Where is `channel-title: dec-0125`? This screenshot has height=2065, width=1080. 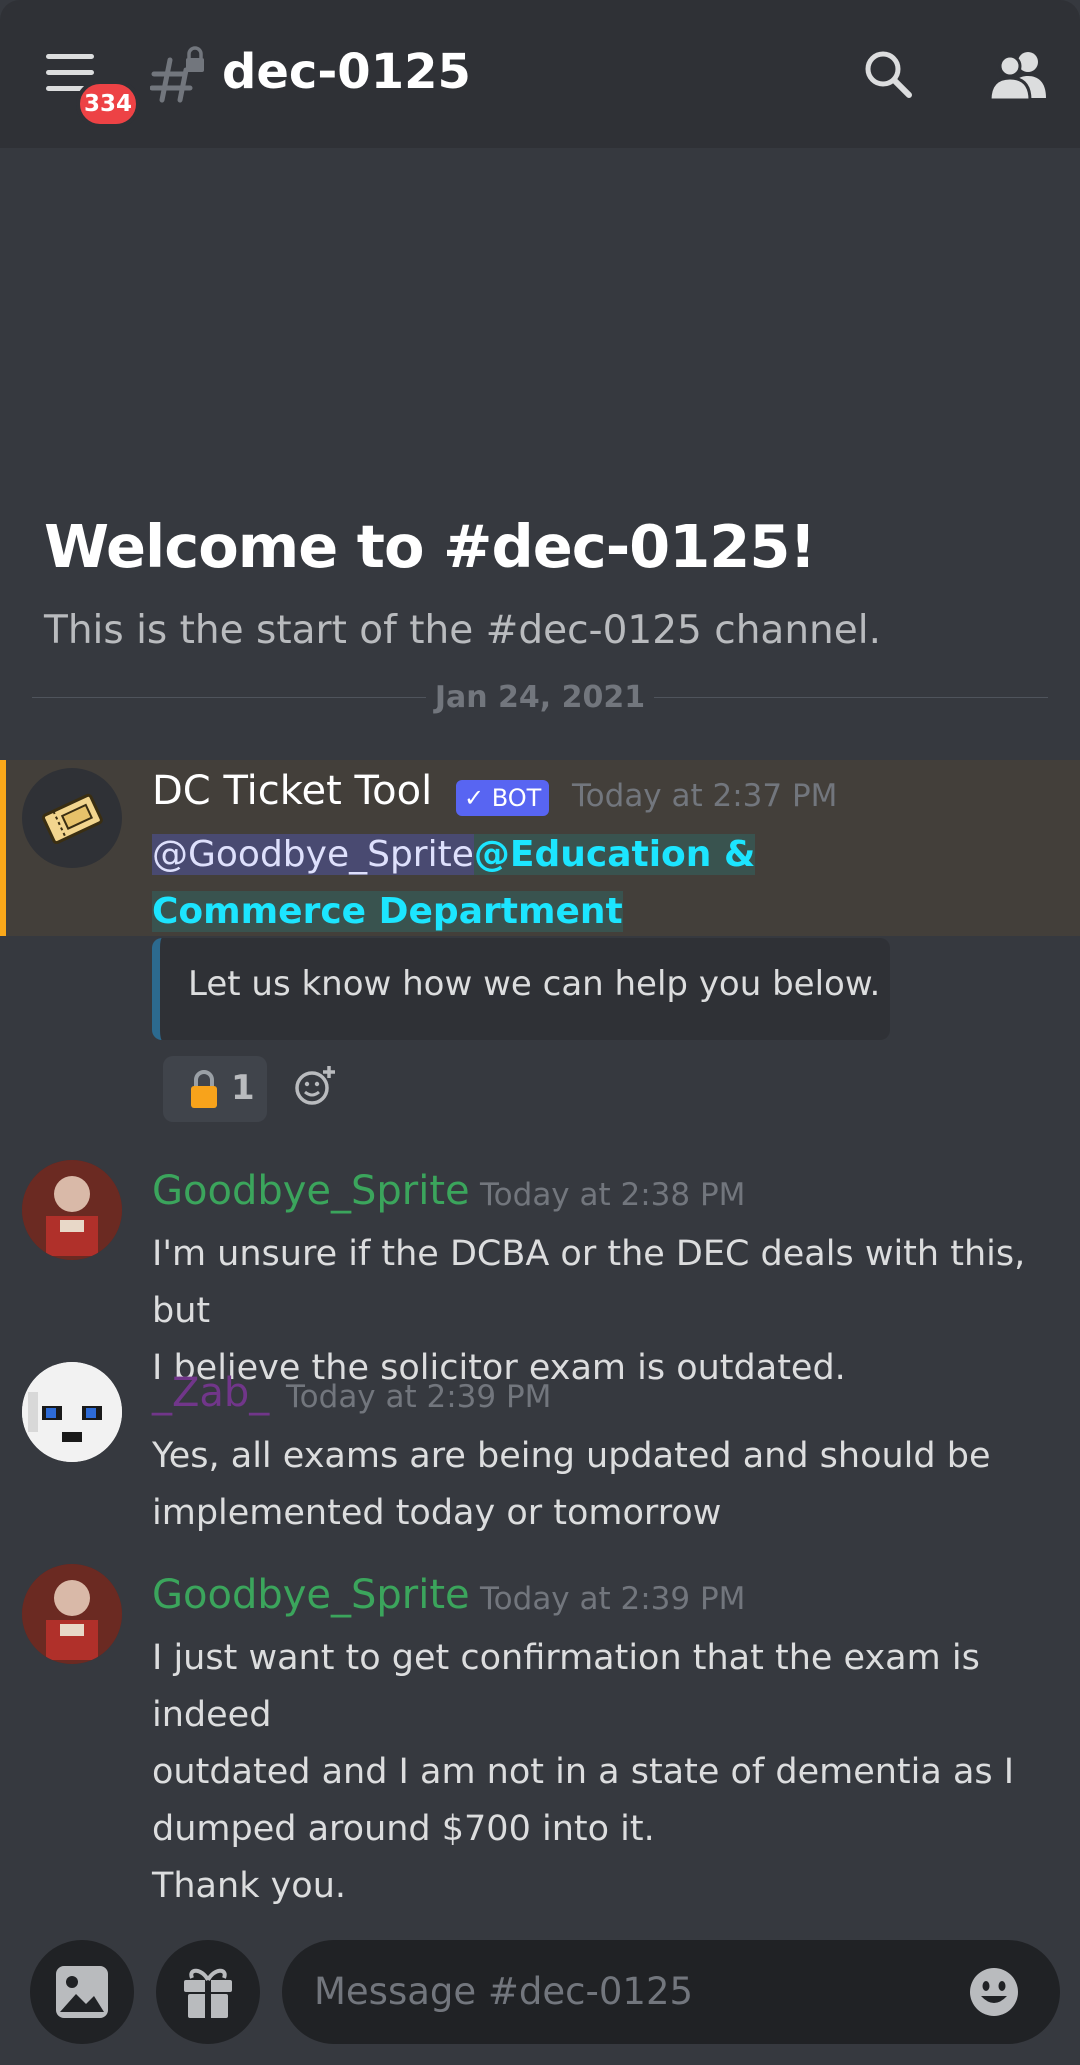
channel-title: dec-0125 is located at coordinates (346, 72).